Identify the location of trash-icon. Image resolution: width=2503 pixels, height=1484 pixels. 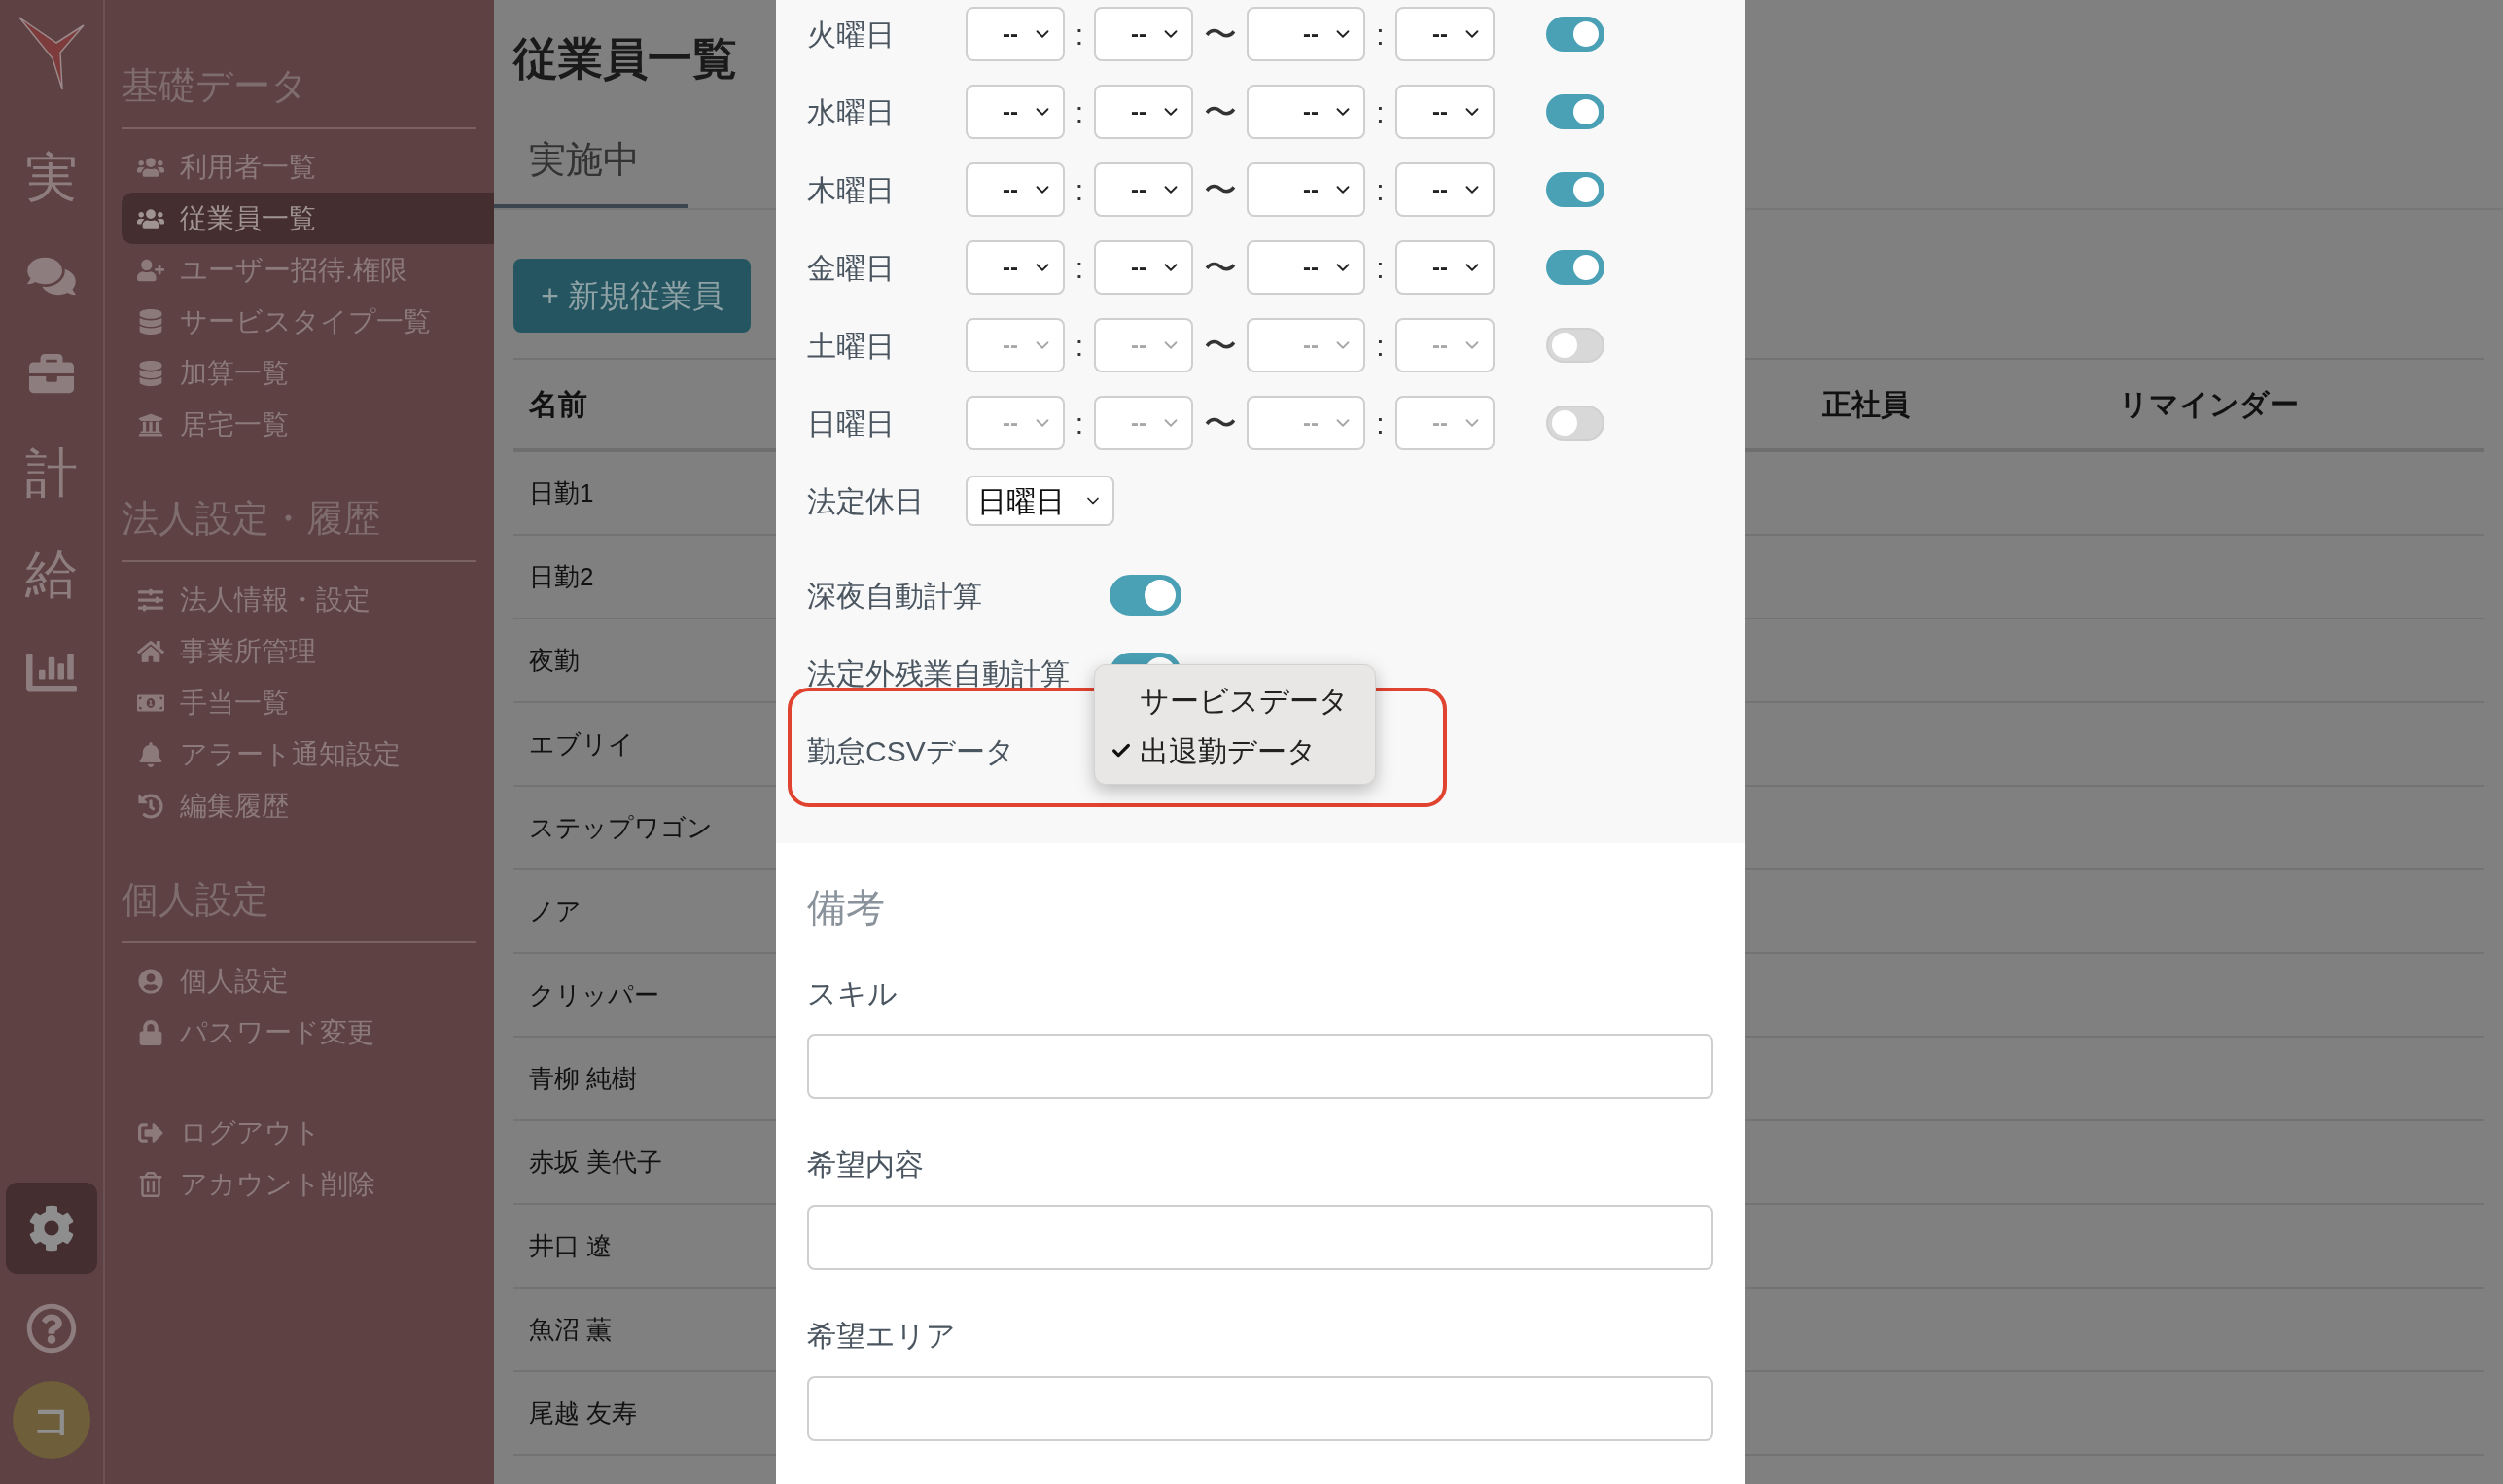
(151, 1184).